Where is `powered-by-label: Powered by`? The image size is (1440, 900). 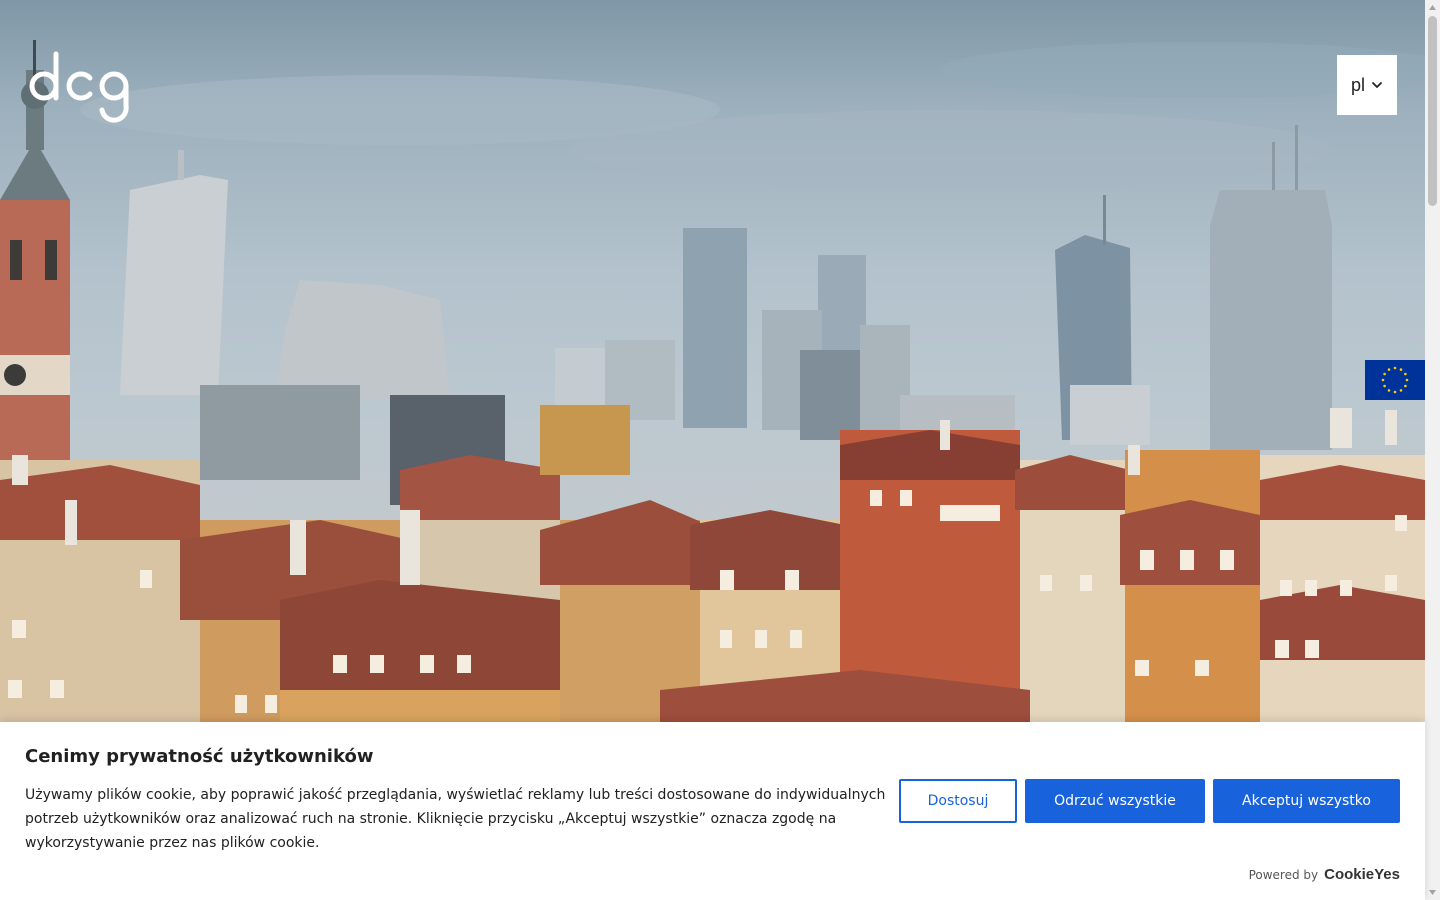
powered-by-label: Powered by is located at coordinates (1283, 874).